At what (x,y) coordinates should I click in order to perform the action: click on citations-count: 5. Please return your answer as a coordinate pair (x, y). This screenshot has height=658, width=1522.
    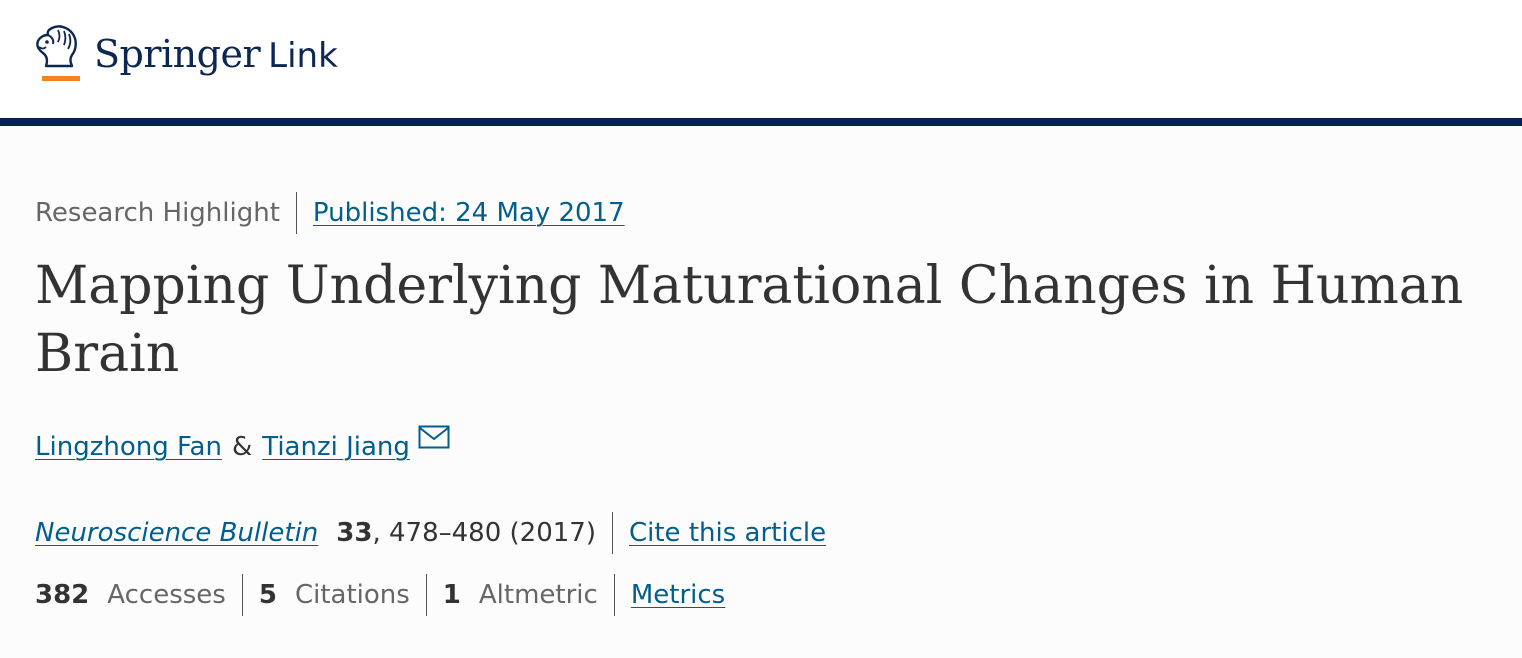
    Looking at the image, I should click on (267, 595).